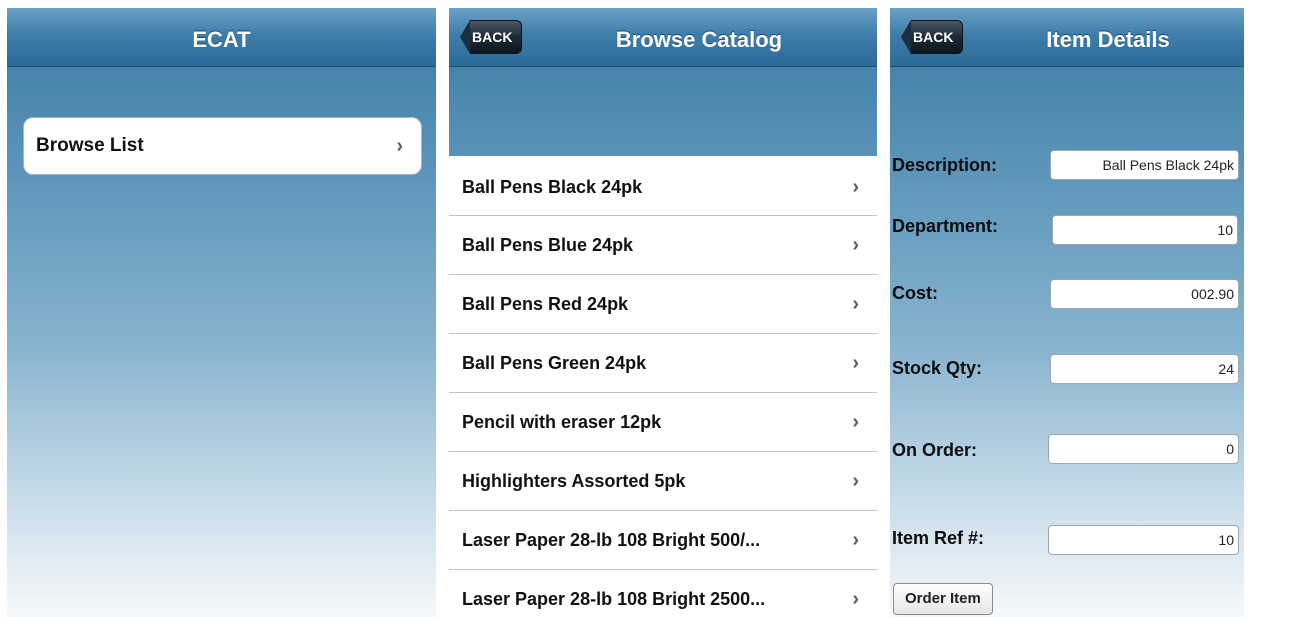  Describe the element at coordinates (222, 146) in the screenshot. I see `browse-list-item: Browse List ›` at that location.